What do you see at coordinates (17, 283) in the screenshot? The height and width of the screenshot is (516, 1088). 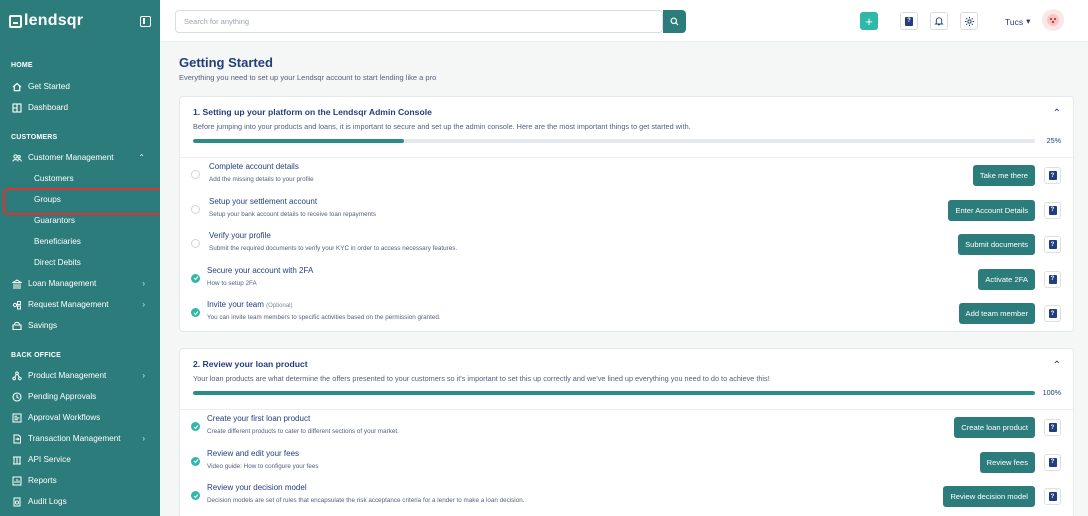 I see `bank-icon` at bounding box center [17, 283].